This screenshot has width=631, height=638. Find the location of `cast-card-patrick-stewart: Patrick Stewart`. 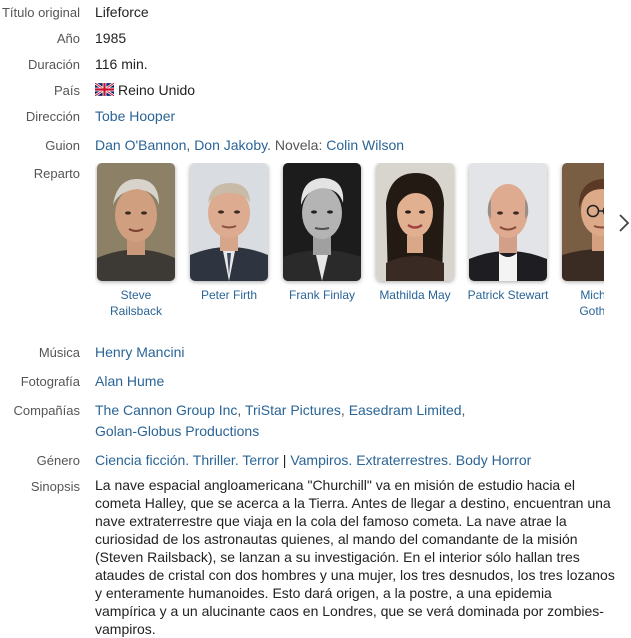

cast-card-patrick-stewart: Patrick Stewart is located at coordinates (508, 233).